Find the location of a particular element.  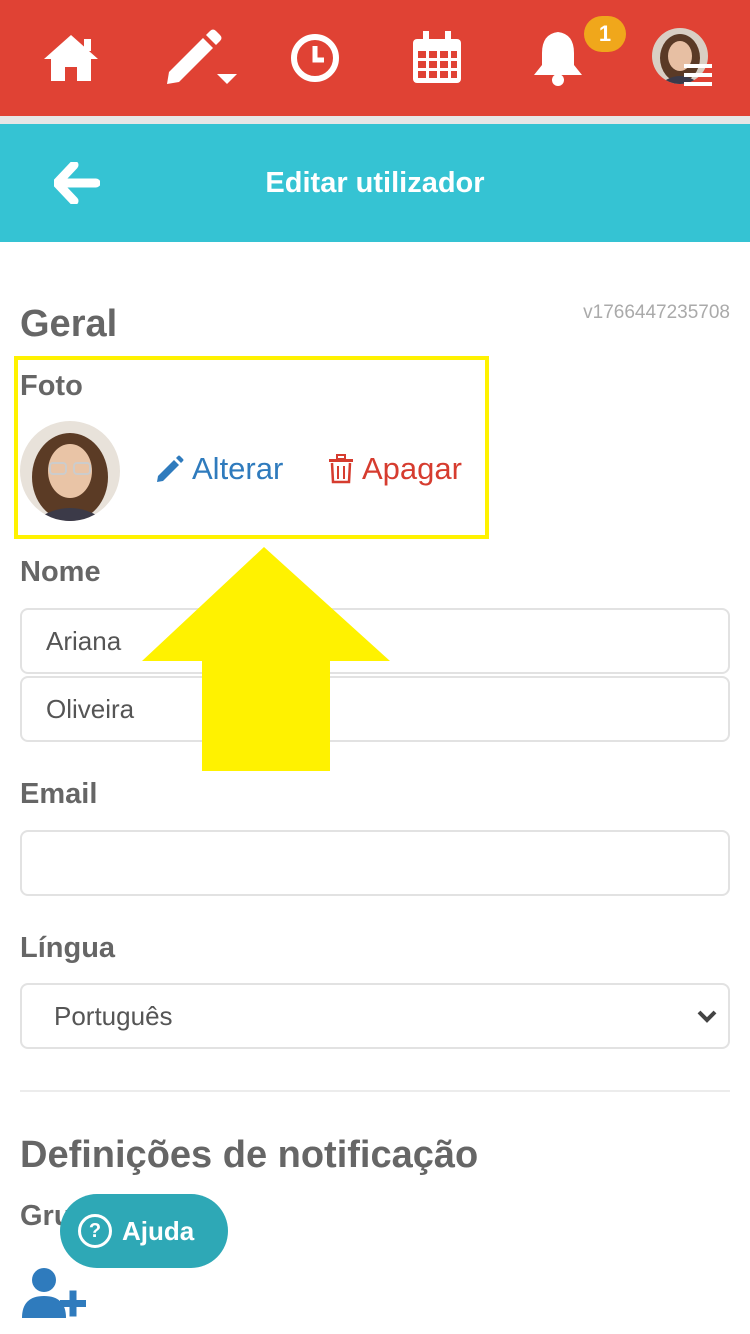

notifications-button is located at coordinates (558, 58).